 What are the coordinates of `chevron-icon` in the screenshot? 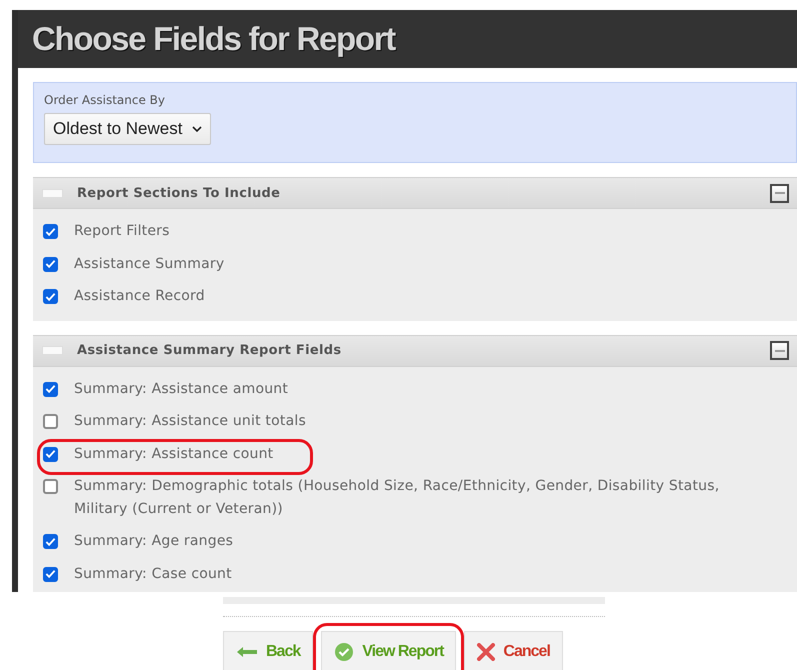 It's located at (197, 129).